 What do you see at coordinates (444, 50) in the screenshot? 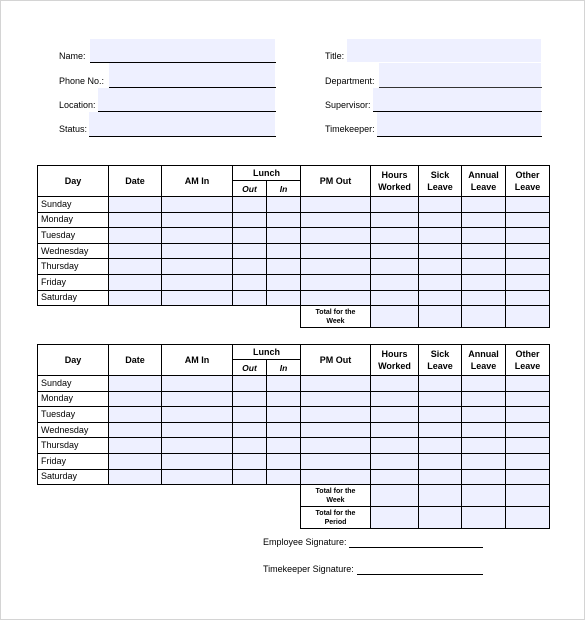
I see `title-field` at bounding box center [444, 50].